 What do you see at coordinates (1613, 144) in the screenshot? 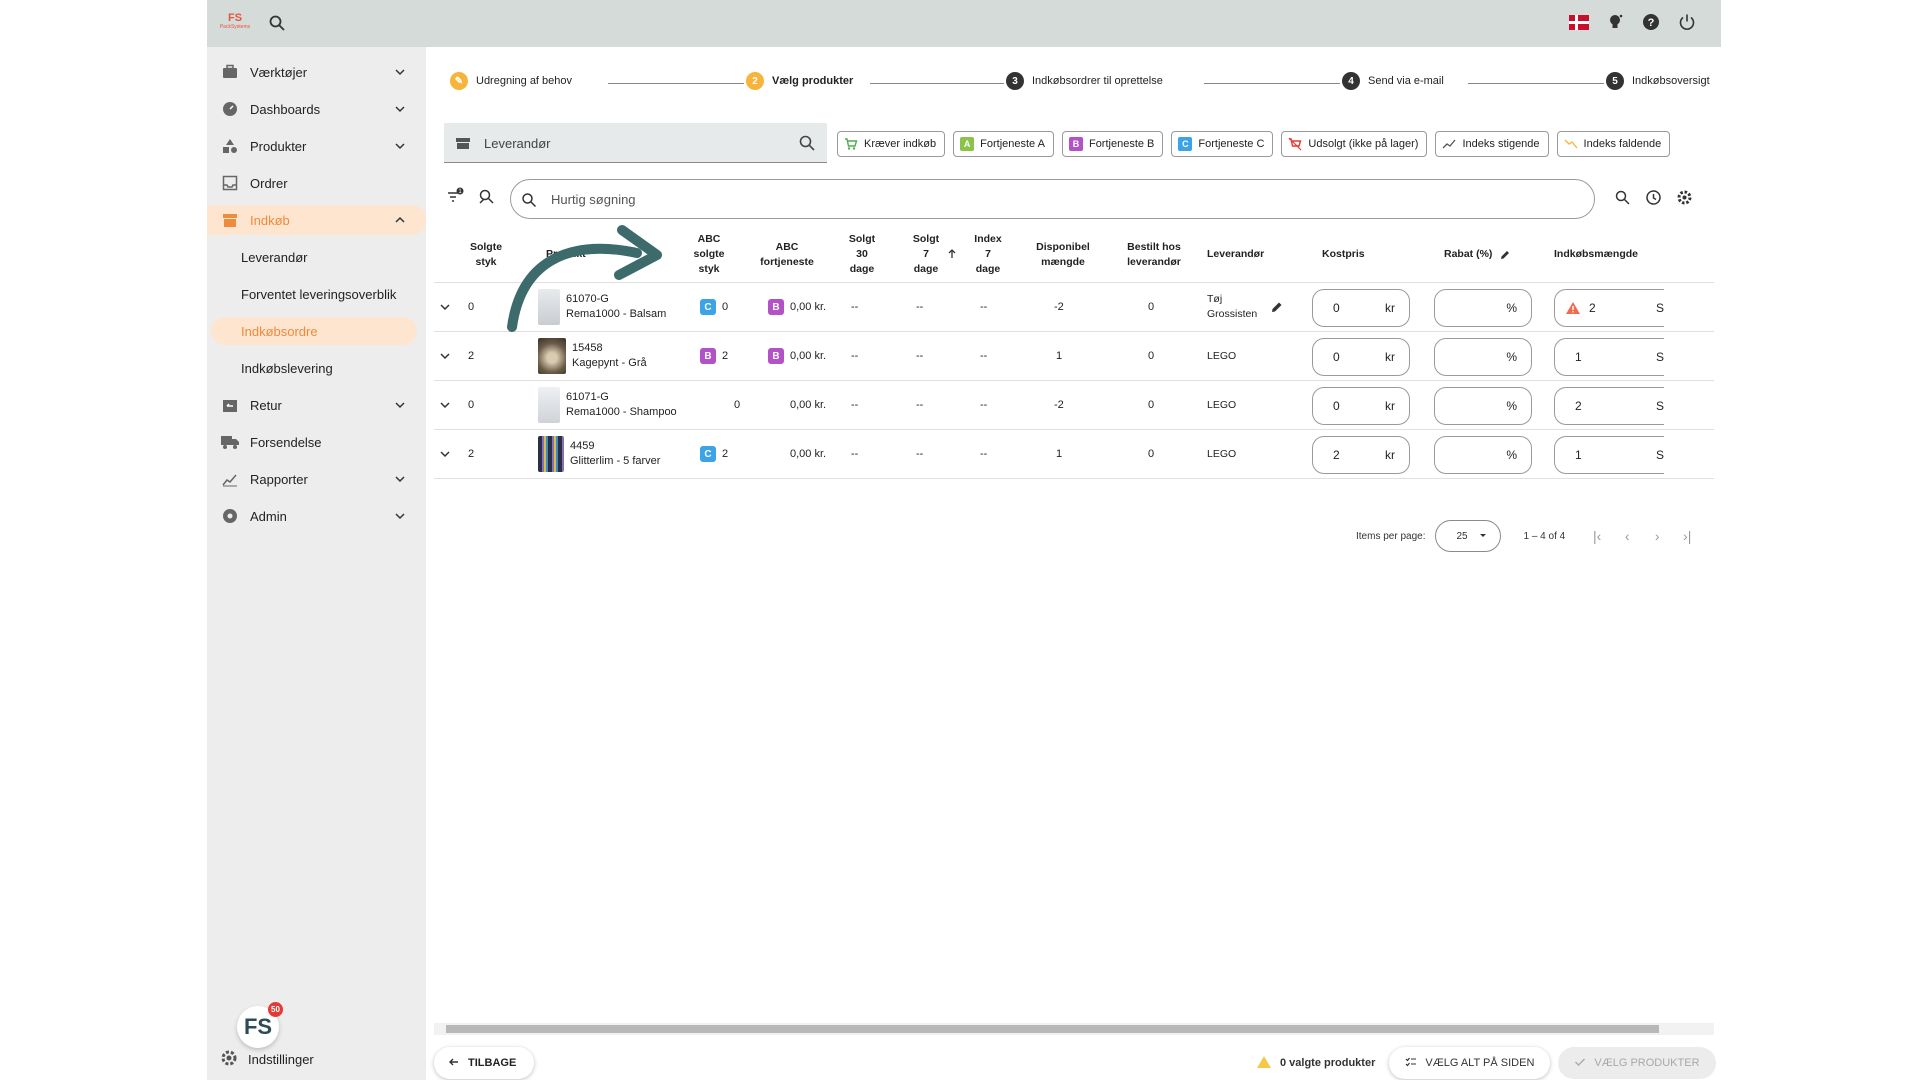
I see `filter-indeks-faldende: Indeks faldende` at bounding box center [1613, 144].